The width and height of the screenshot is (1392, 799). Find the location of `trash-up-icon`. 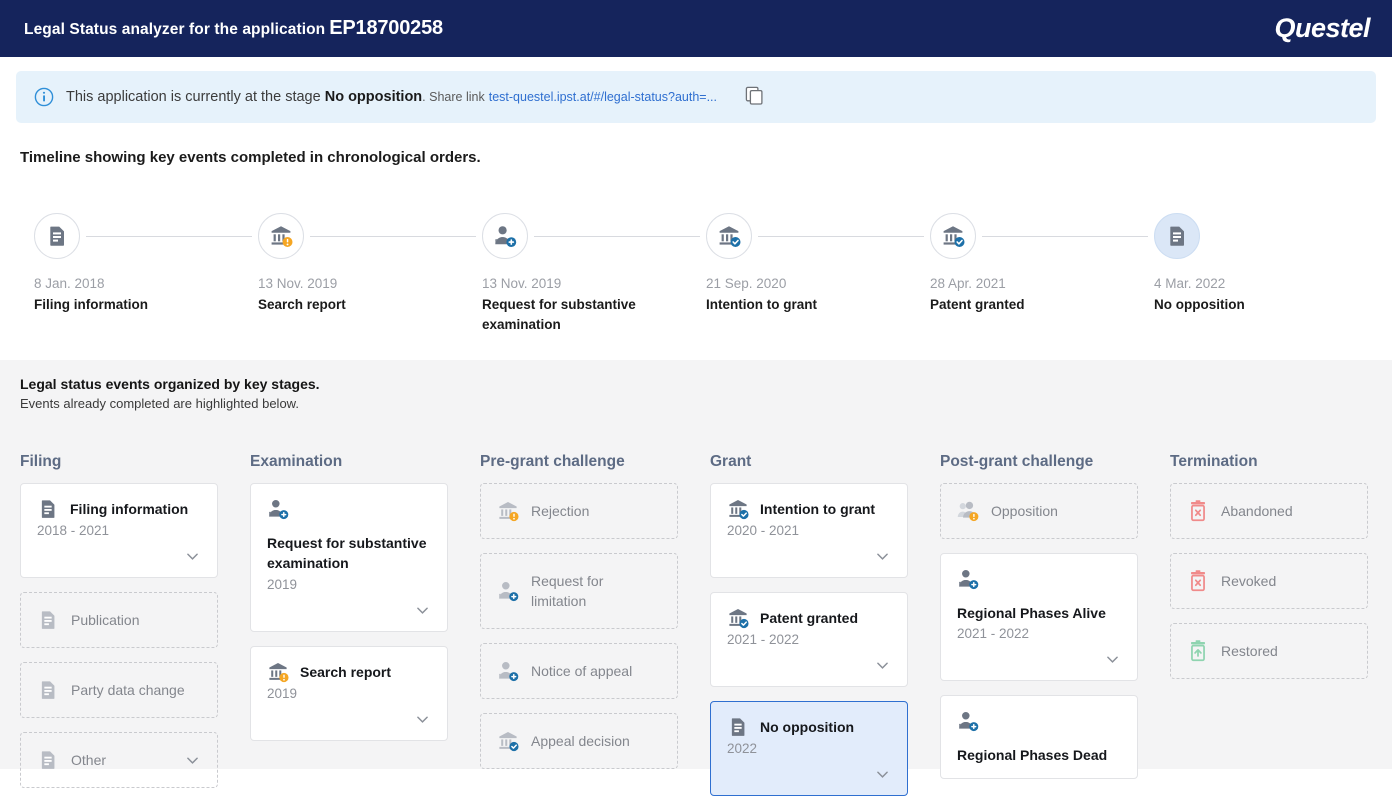

trash-up-icon is located at coordinates (1198, 651).